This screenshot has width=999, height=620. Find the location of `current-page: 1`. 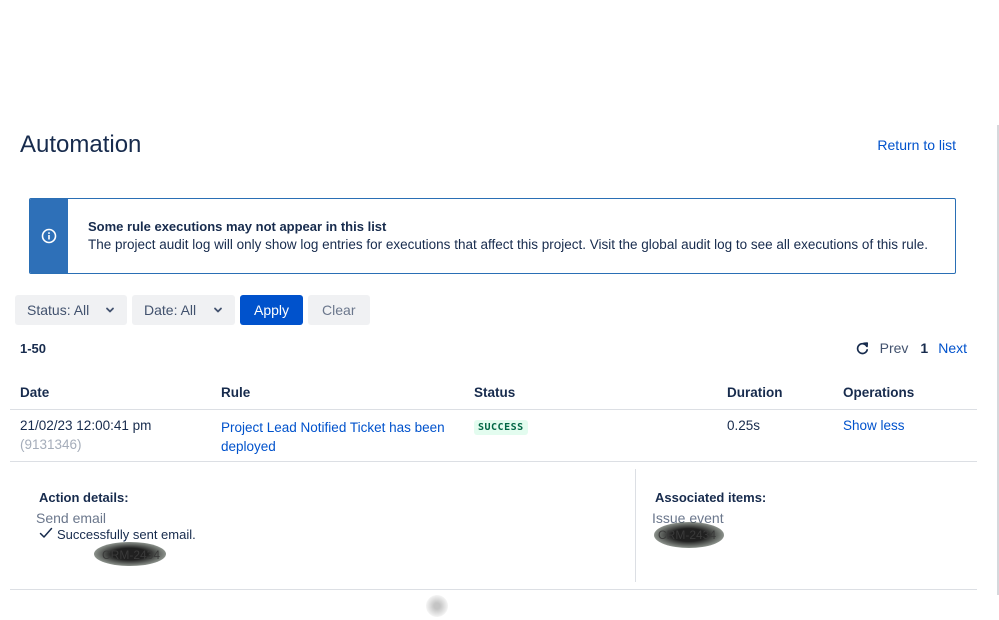

current-page: 1 is located at coordinates (924, 348).